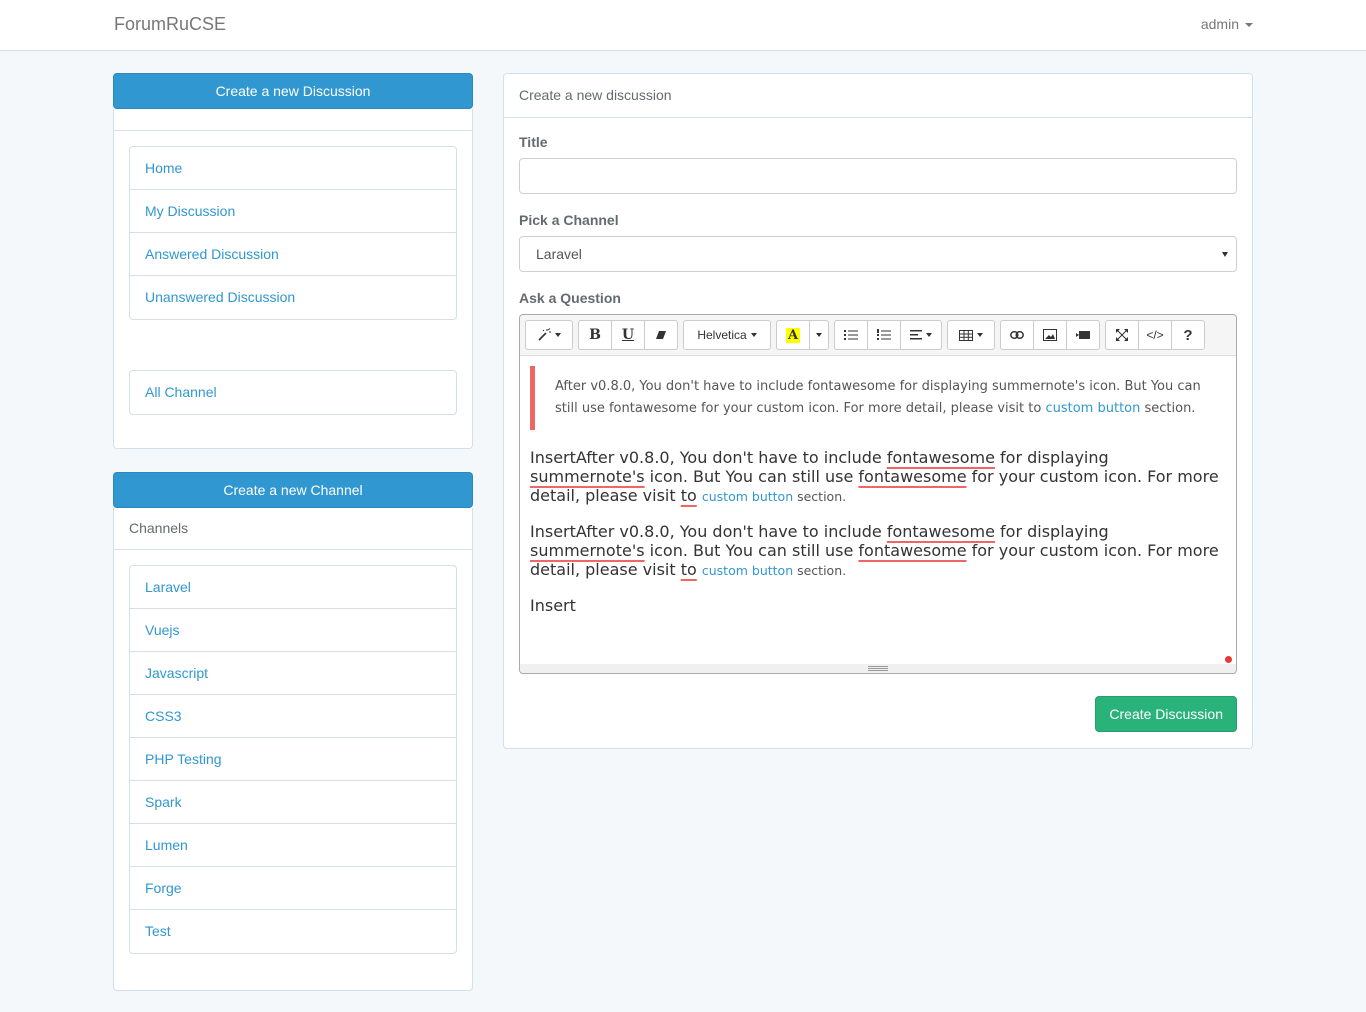 The width and height of the screenshot is (1366, 1012). I want to click on question-label: Ask a Question, so click(570, 298).